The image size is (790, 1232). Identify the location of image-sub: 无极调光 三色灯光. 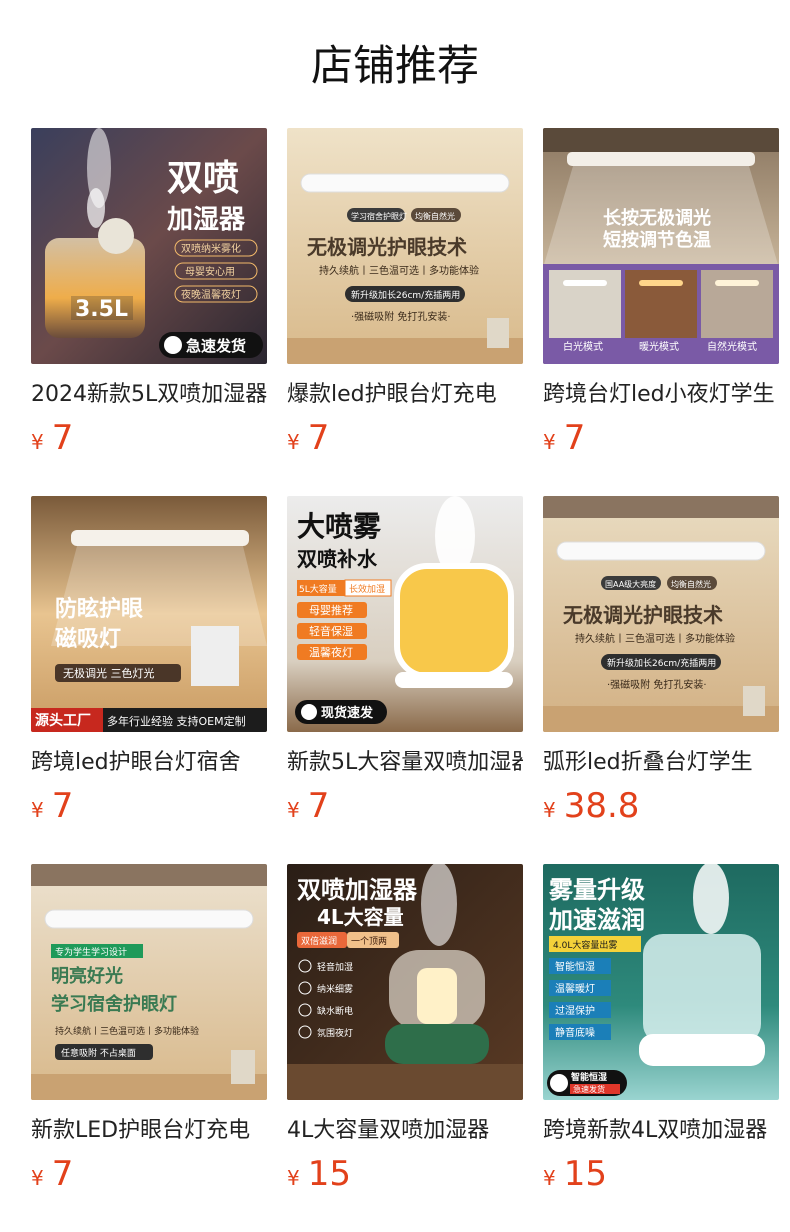
(109, 673).